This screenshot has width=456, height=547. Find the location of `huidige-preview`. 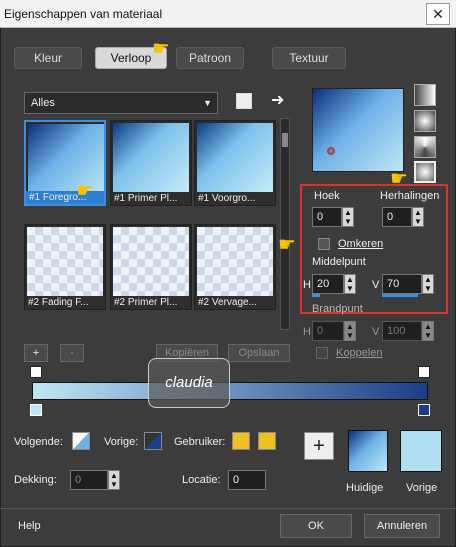

huidige-preview is located at coordinates (368, 451).